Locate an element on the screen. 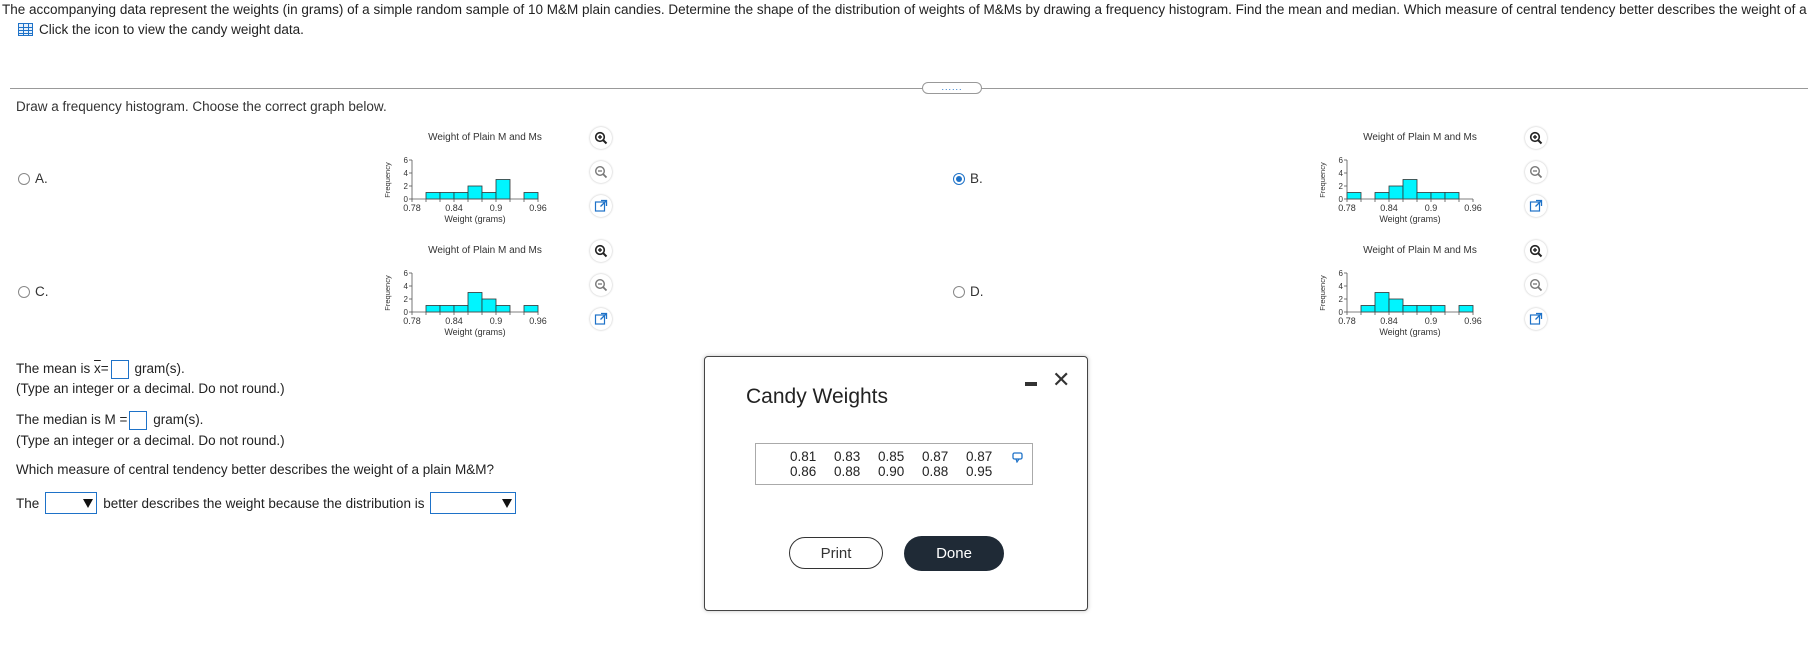 Image resolution: width=1808 pixels, height=671 pixels. mean-suffix: gram(s). is located at coordinates (159, 369).